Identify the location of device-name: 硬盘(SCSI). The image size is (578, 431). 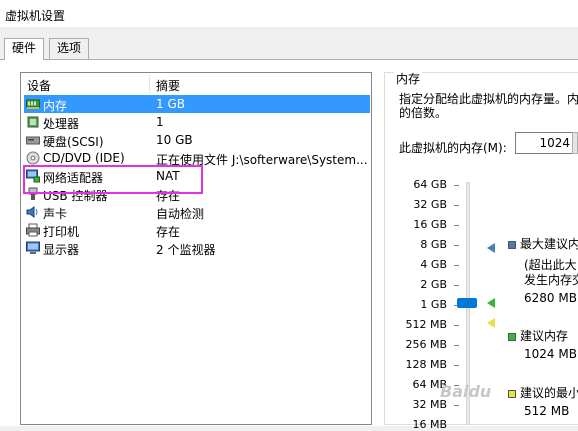
(73, 142).